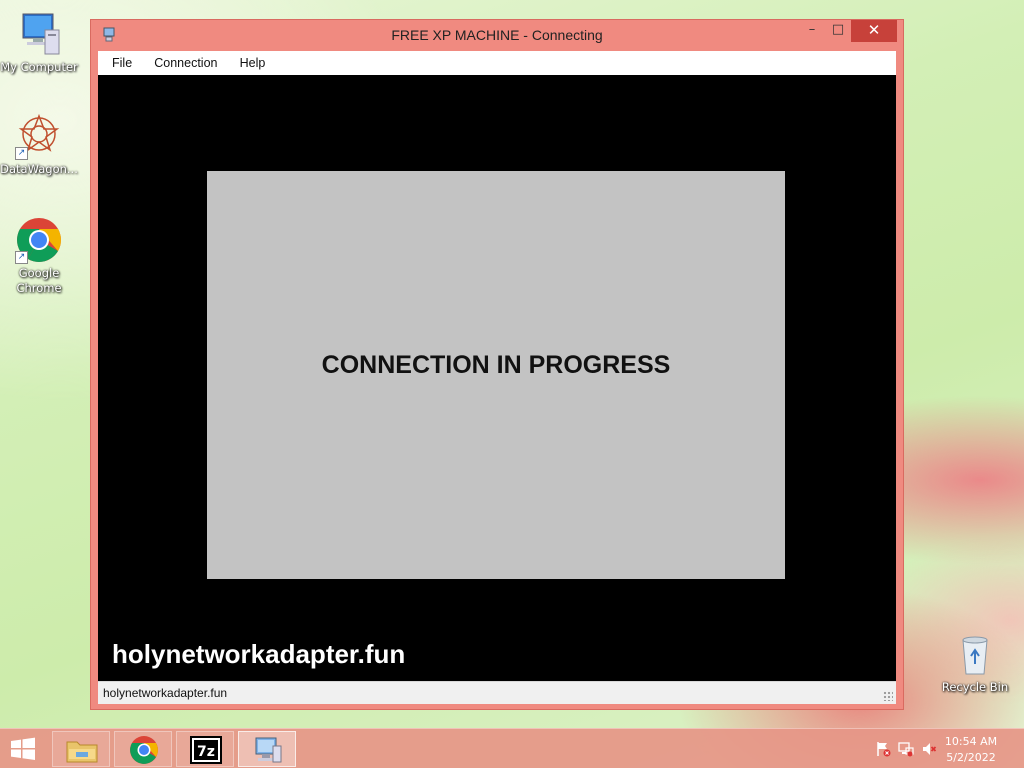  Describe the element at coordinates (971, 741) in the screenshot. I see `clock-time: 10:54 AM` at that location.